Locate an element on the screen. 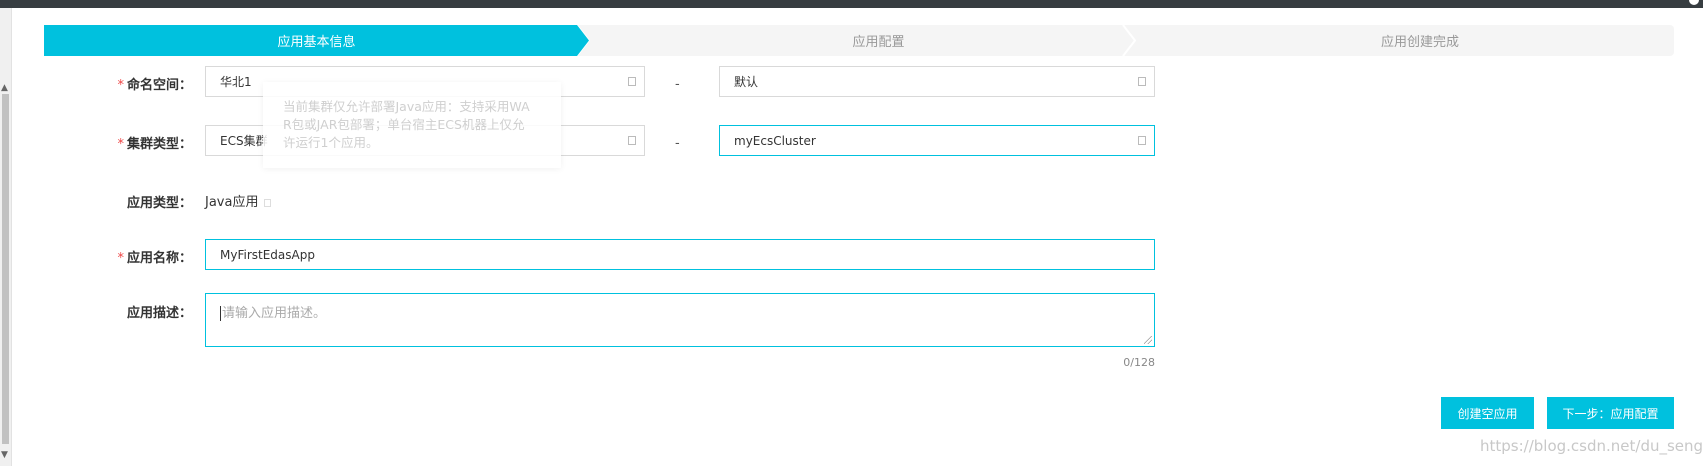 This screenshot has width=1703, height=466. step-progress-bar: 应用基本信息 应用配置 应用创建完成 is located at coordinates (859, 40).